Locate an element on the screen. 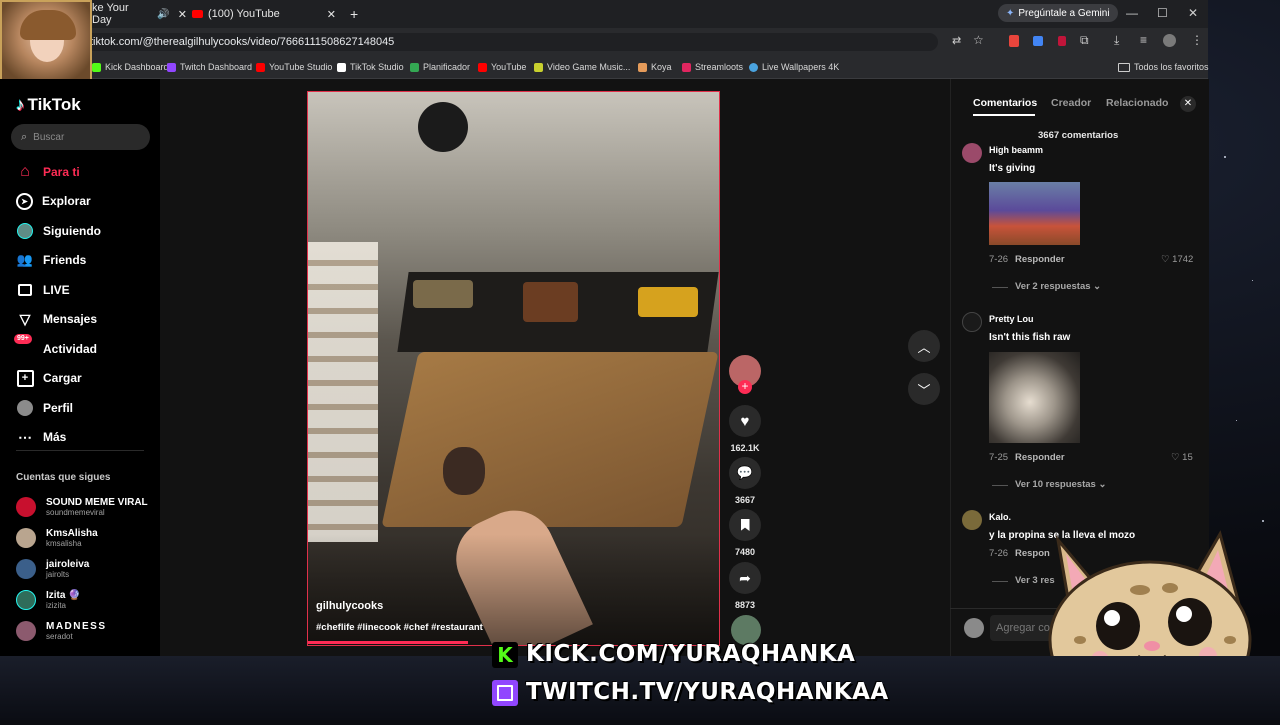  tiktok-logo: ♪ TikTok is located at coordinates (48, 105).